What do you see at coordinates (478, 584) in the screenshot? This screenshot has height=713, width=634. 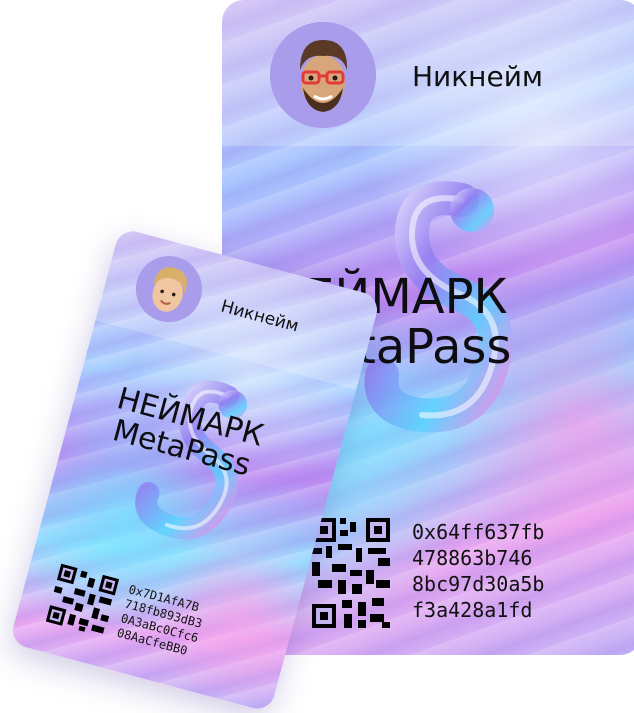 I see `address-line: 8bc97d30a5b` at bounding box center [478, 584].